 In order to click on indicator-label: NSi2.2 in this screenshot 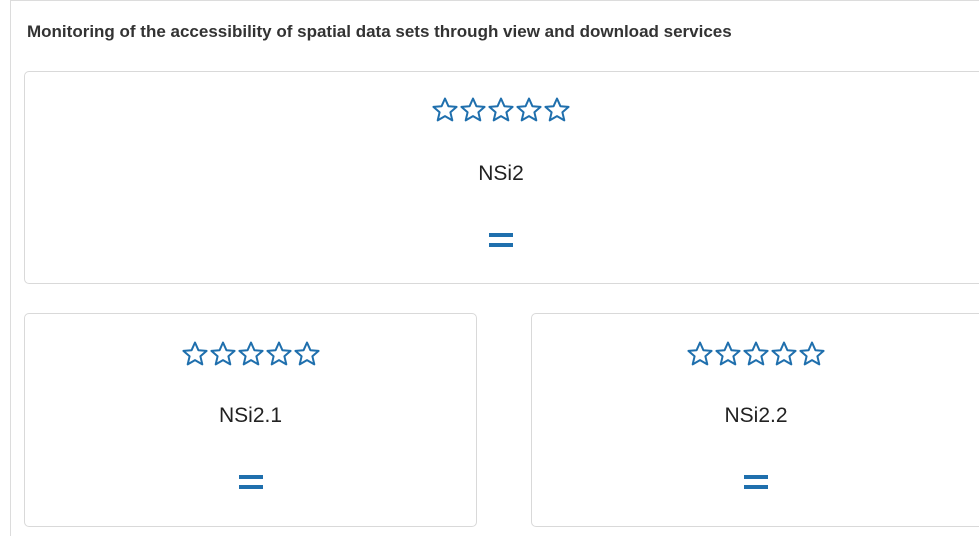, I will do `click(756, 415)`.